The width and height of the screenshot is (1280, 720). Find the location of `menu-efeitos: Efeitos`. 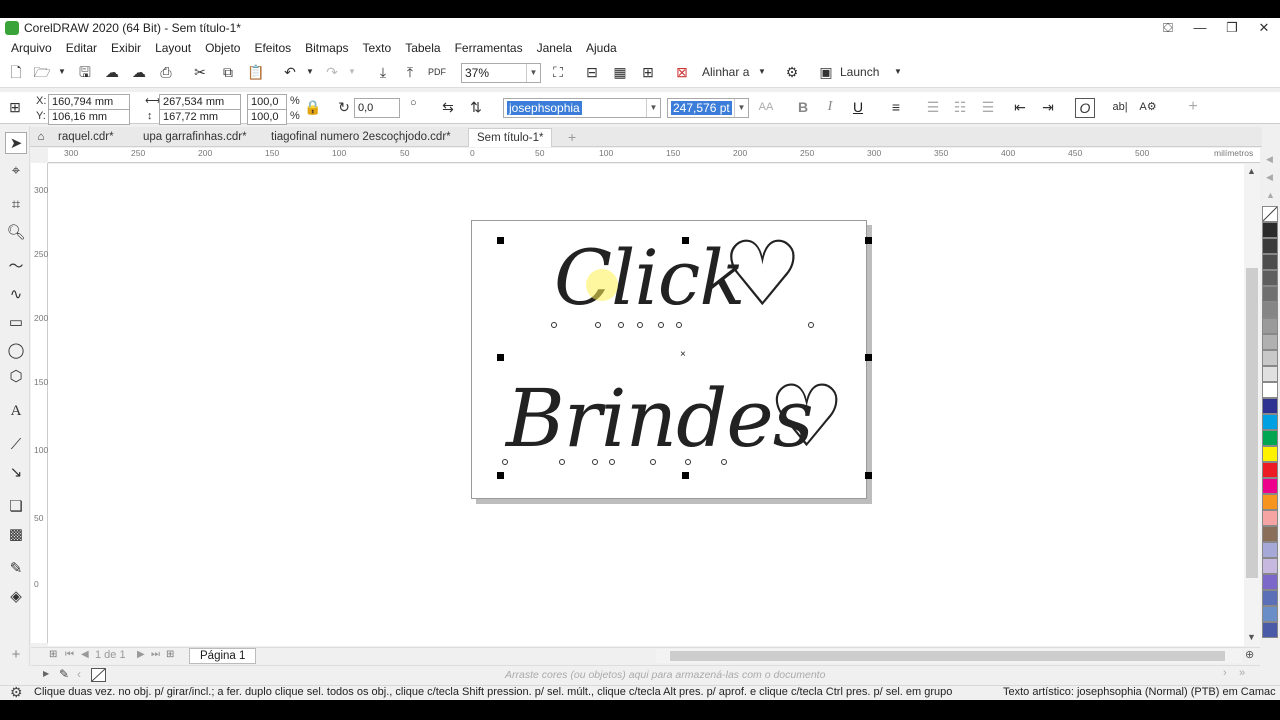

menu-efeitos: Efeitos is located at coordinates (272, 48).